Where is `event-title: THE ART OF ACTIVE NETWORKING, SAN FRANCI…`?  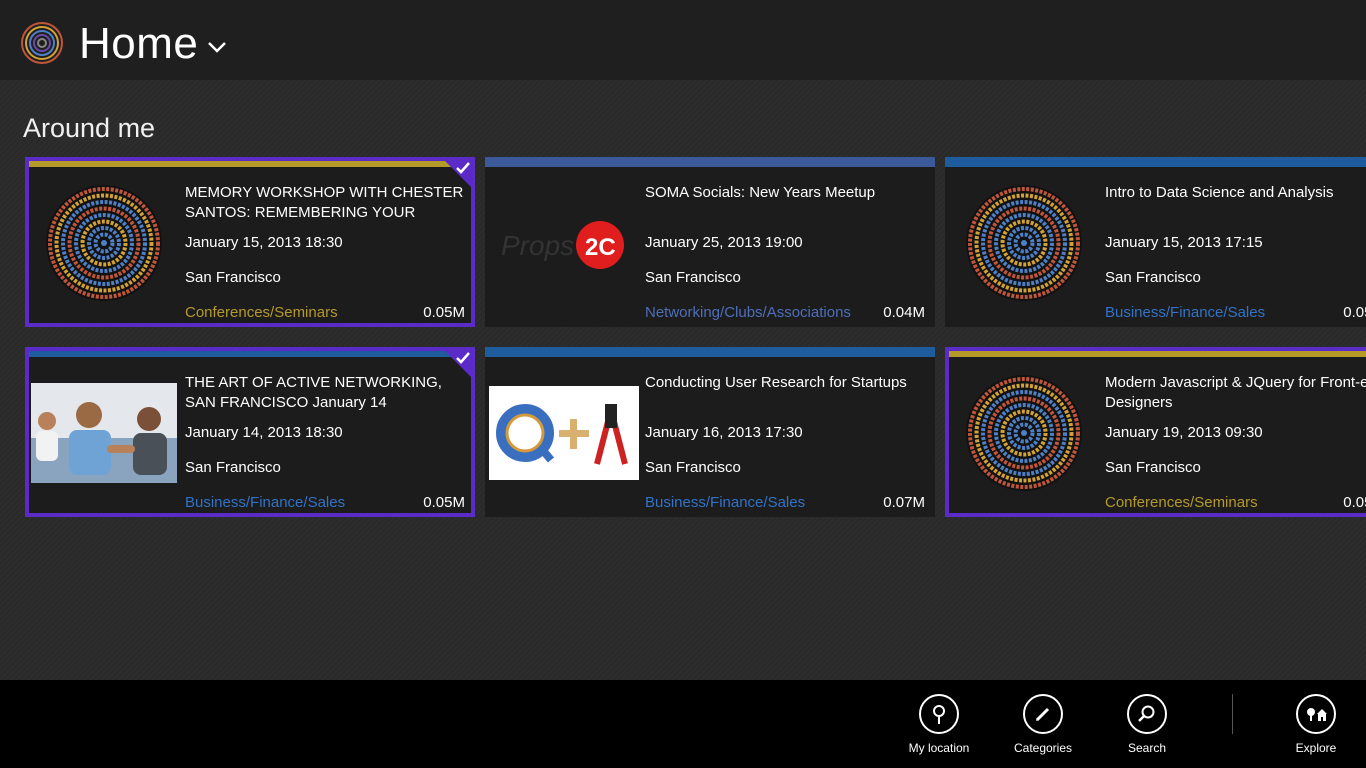
event-title: THE ART OF ACTIVE NETWORKING, SAN FRANCI… is located at coordinates (313, 392).